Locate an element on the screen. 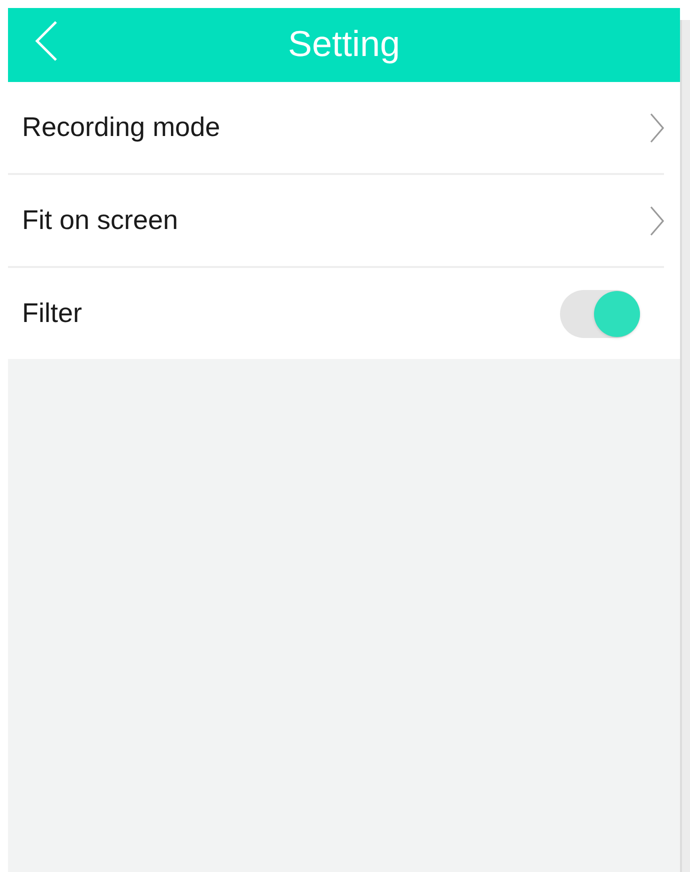  setting-label: Fit on screen is located at coordinates (101, 221).